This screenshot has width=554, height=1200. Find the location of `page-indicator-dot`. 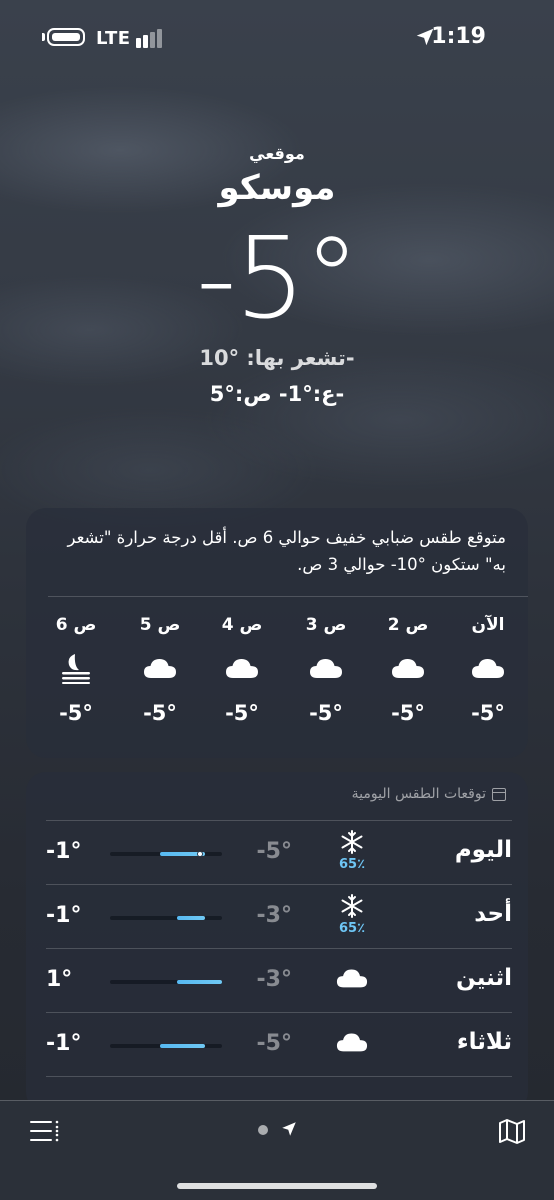

page-indicator-dot is located at coordinates (263, 1130).